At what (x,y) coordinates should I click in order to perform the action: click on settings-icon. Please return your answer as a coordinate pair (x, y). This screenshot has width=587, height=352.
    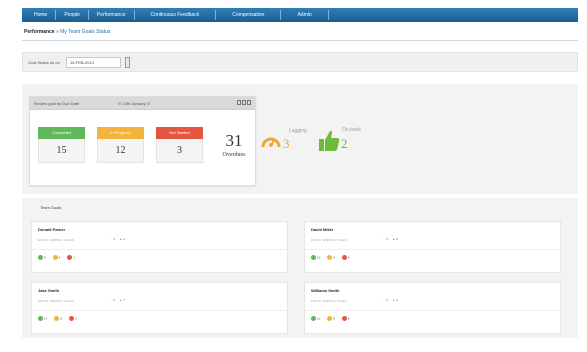
    Looking at the image, I should click on (249, 102).